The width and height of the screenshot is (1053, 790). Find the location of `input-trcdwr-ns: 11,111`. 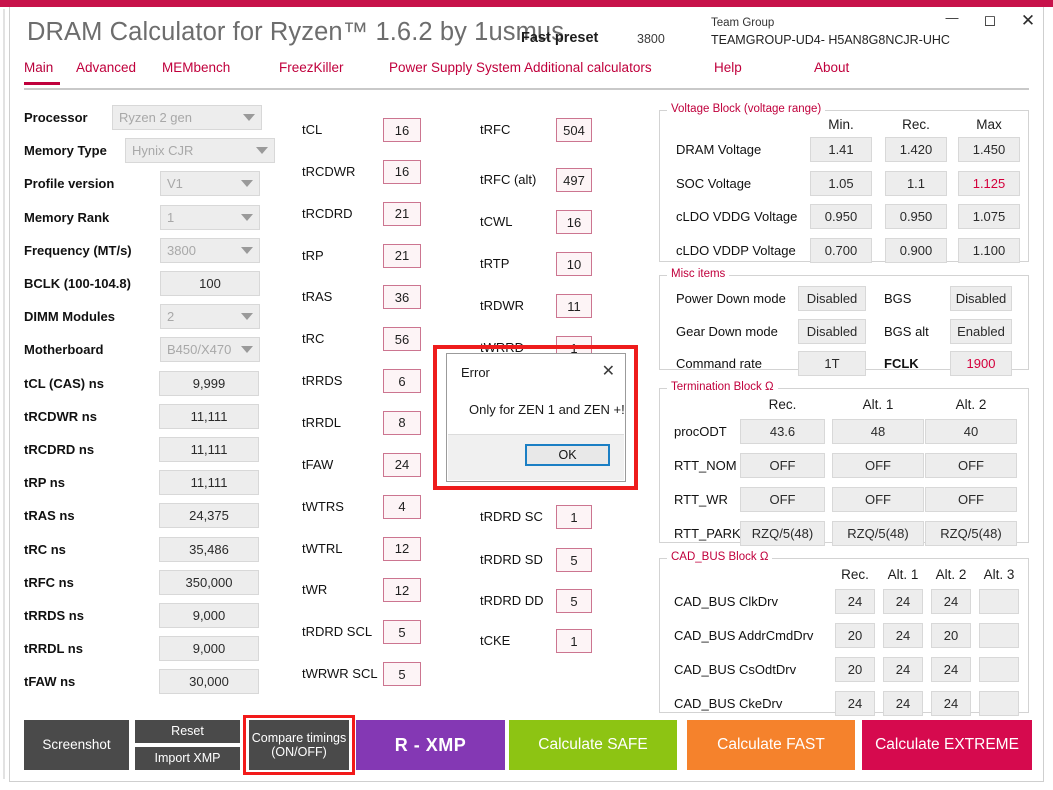

input-trcdwr-ns: 11,111 is located at coordinates (209, 416).